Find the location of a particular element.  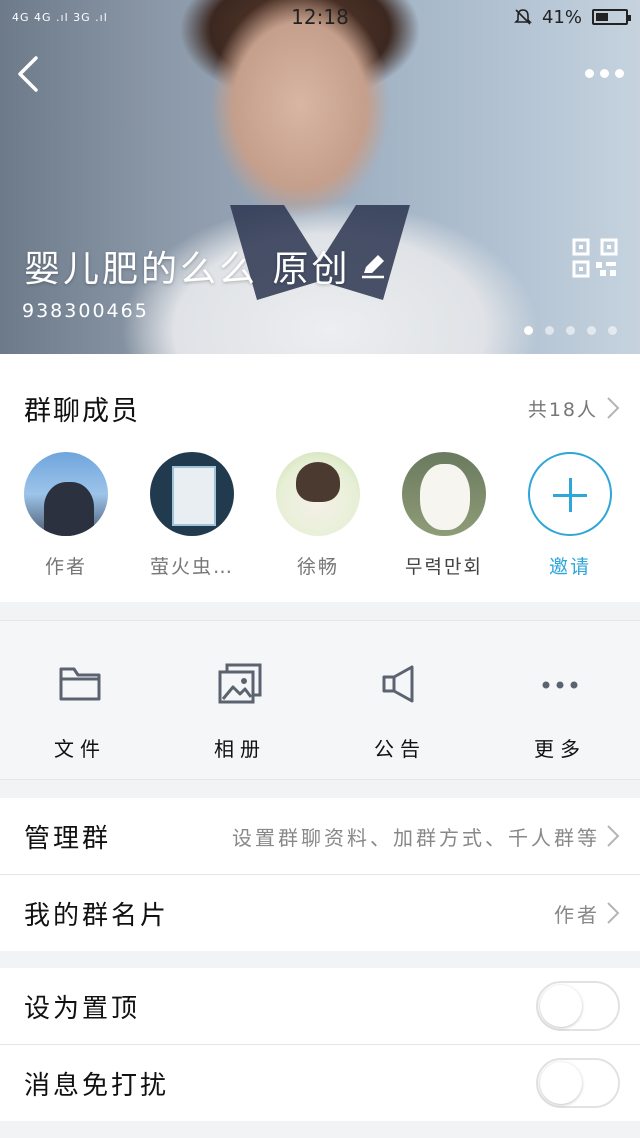

qr-code-icon is located at coordinates (595, 258).